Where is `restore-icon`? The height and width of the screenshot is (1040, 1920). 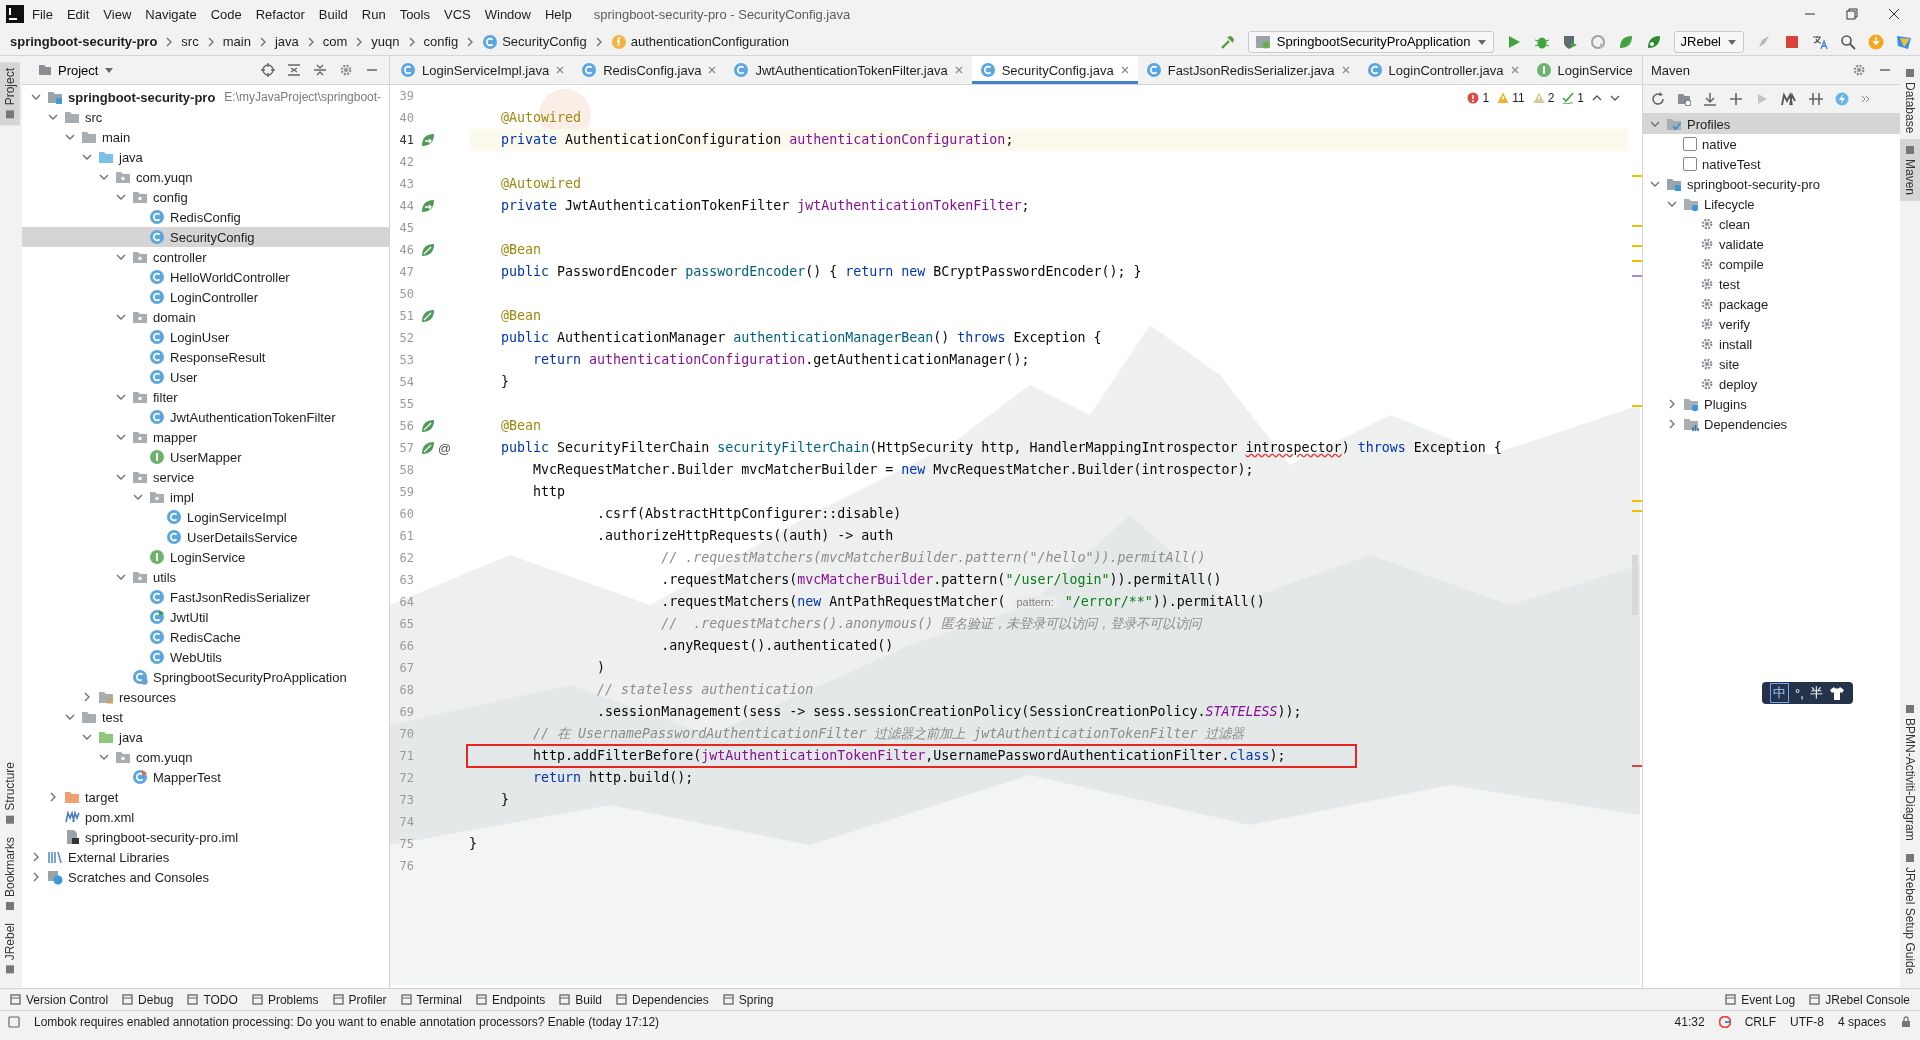 restore-icon is located at coordinates (1852, 14).